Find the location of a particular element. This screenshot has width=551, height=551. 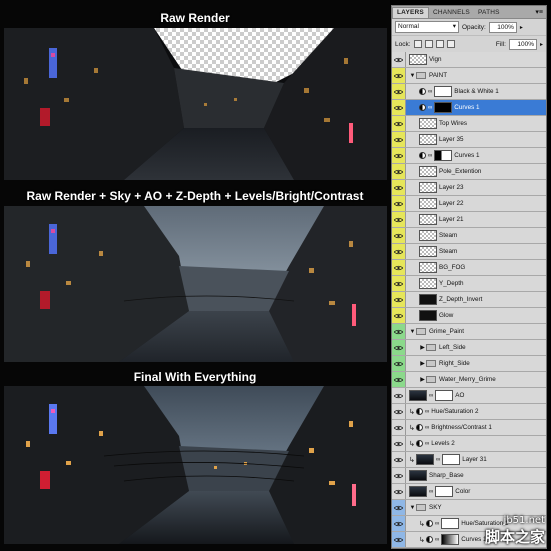

layer-row: Pole_Extention is located at coordinates (469, 172).